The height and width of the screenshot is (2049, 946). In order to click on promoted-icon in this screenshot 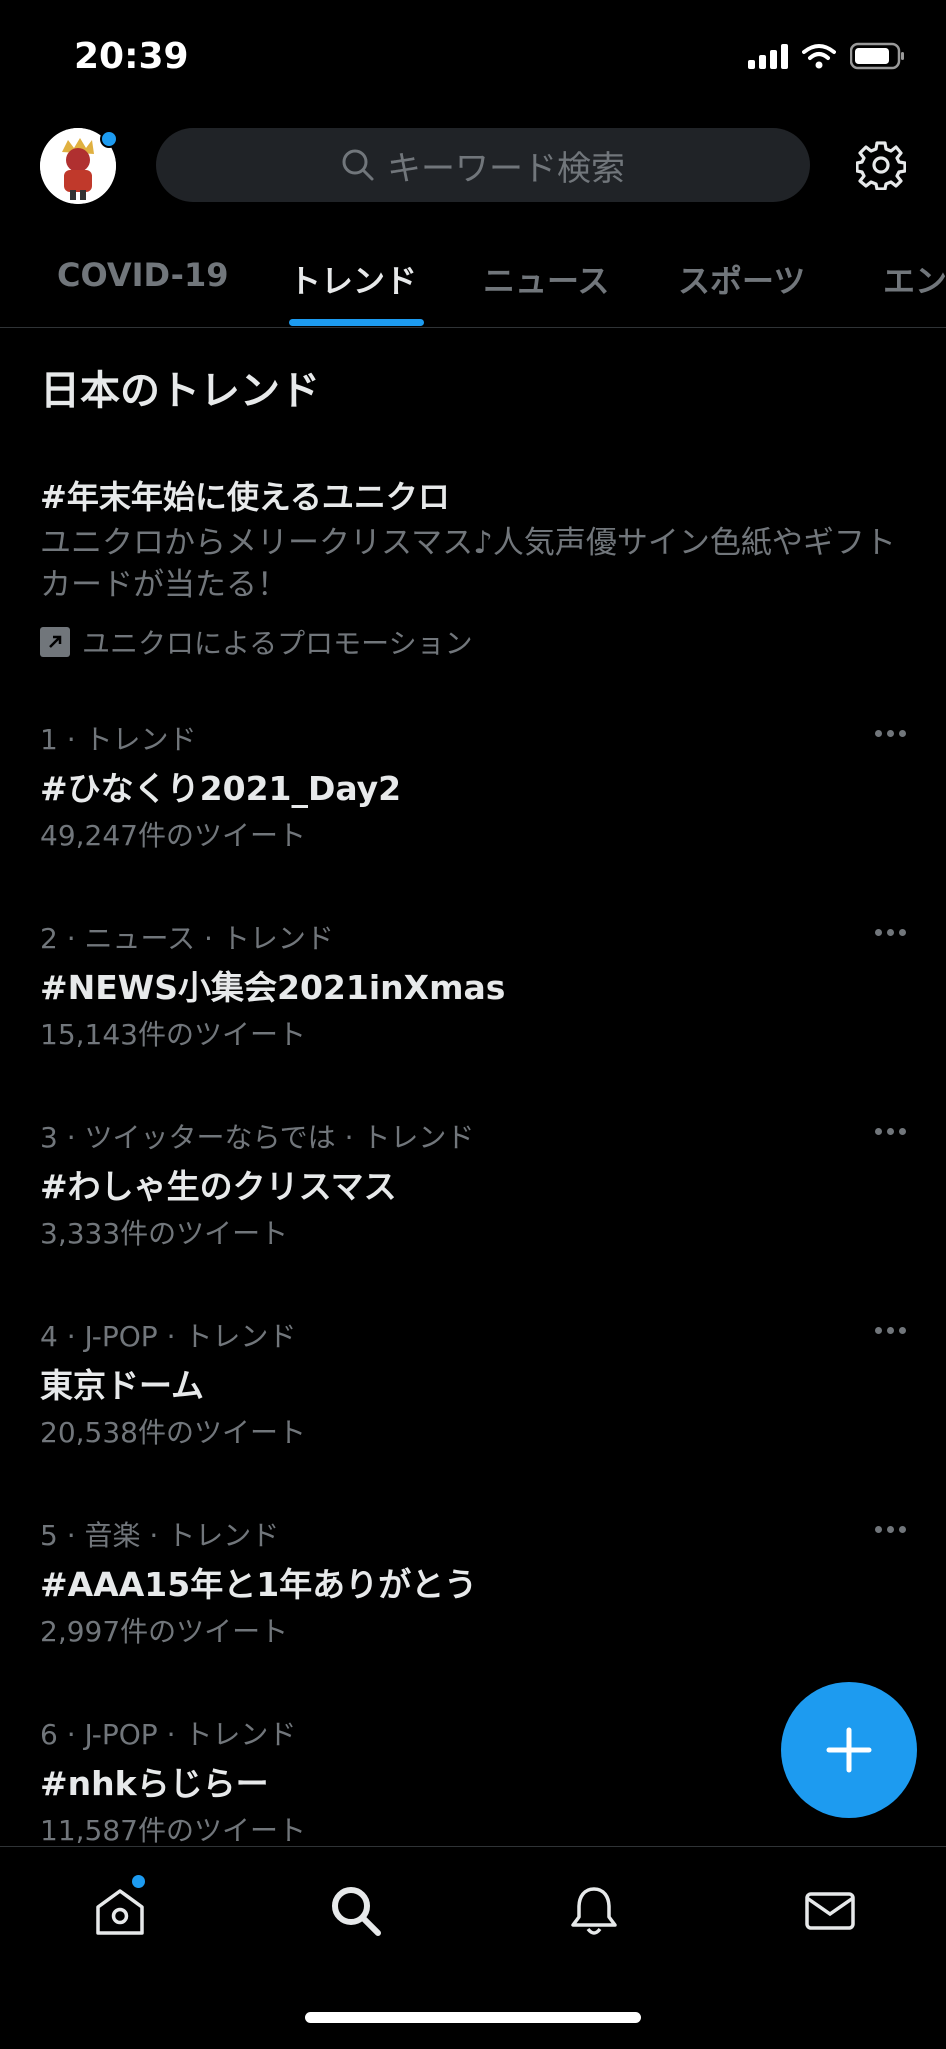, I will do `click(55, 642)`.